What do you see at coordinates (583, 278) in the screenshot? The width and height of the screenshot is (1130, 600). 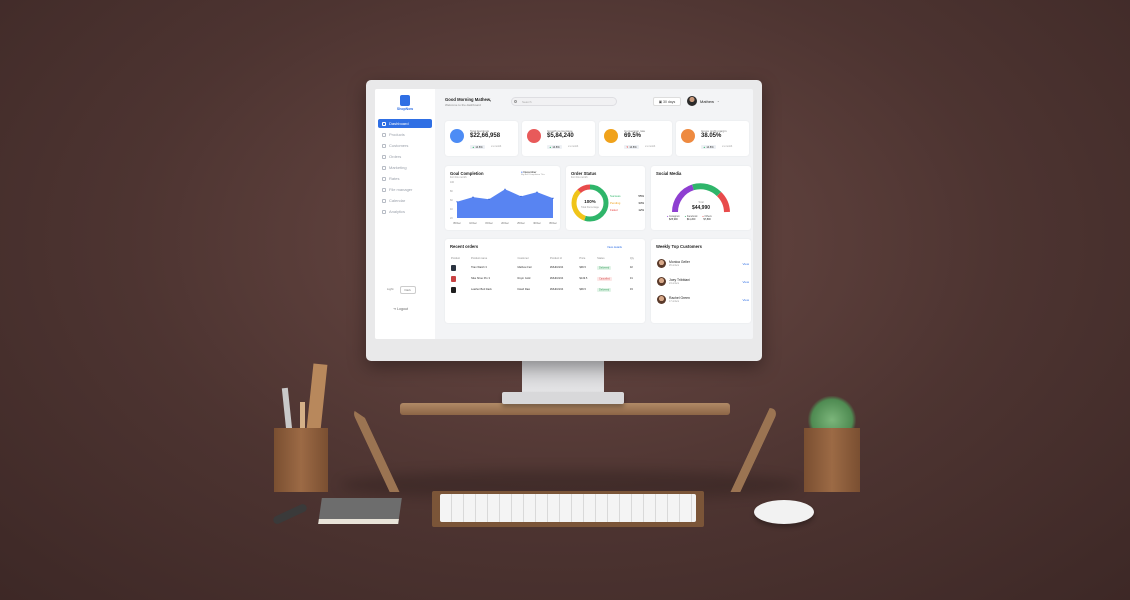 I see `price: $149.5` at bounding box center [583, 278].